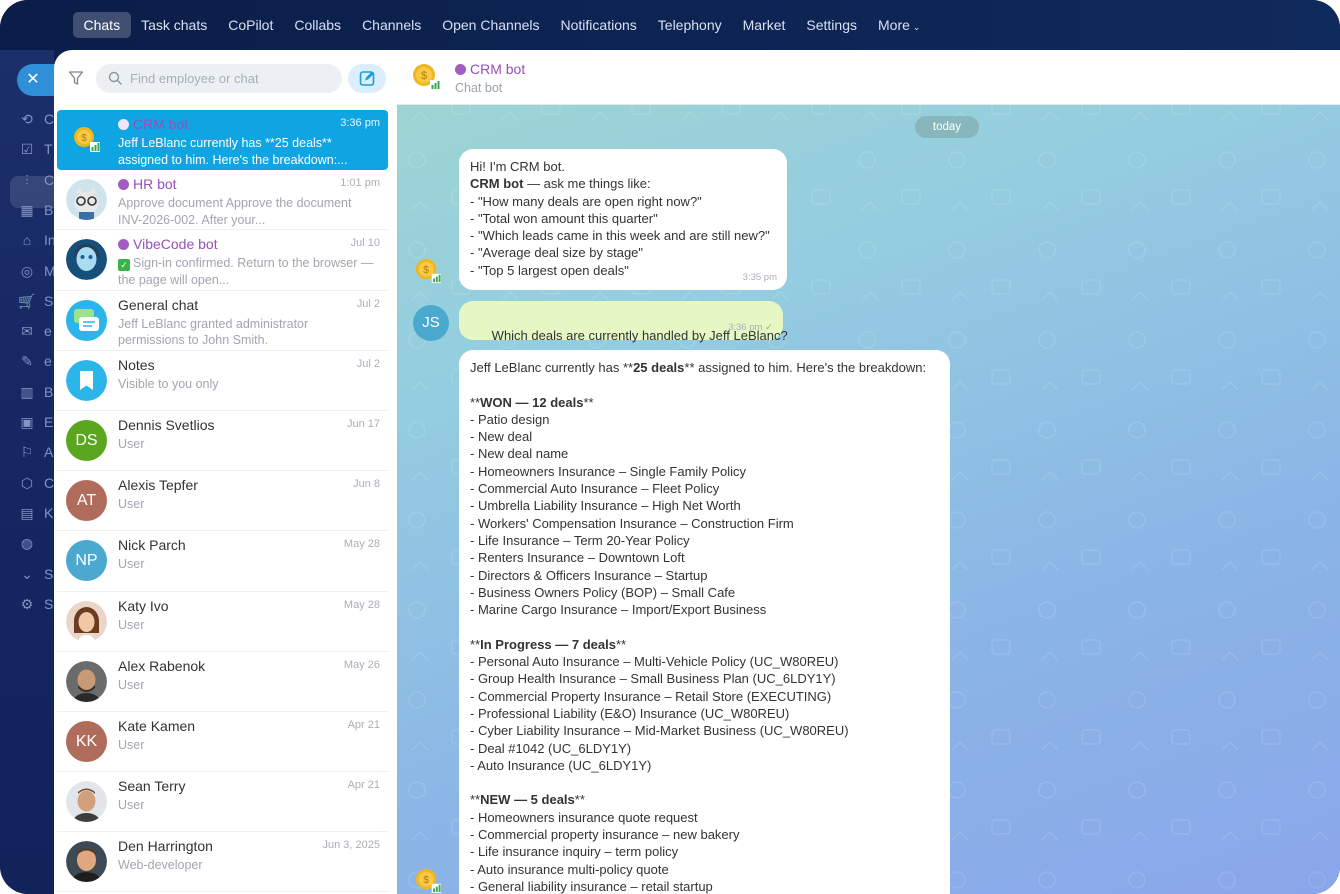  Describe the element at coordinates (577, 558) in the screenshot. I see `deal-item: - Renters Insurance – Downtown Loft` at that location.